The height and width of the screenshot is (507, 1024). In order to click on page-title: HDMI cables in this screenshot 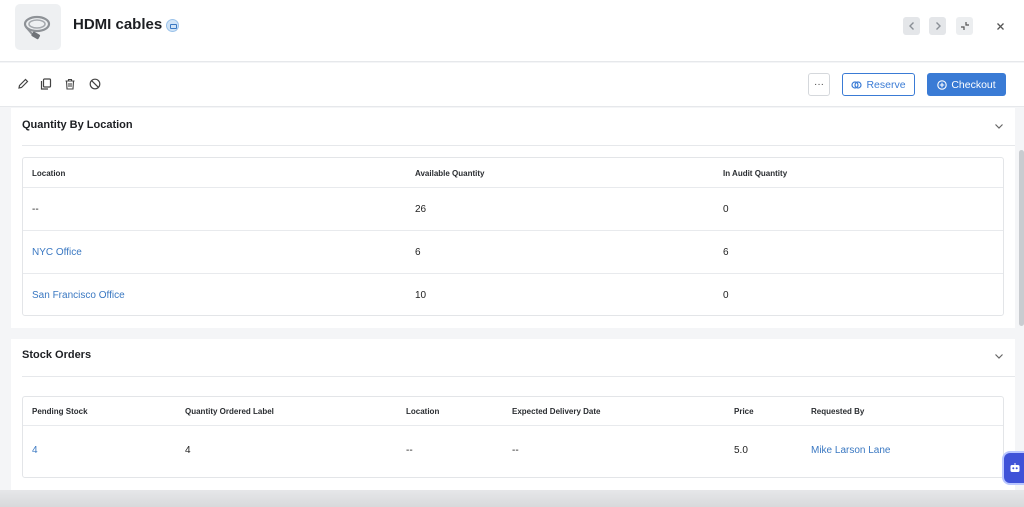, I will do `click(126, 24)`.